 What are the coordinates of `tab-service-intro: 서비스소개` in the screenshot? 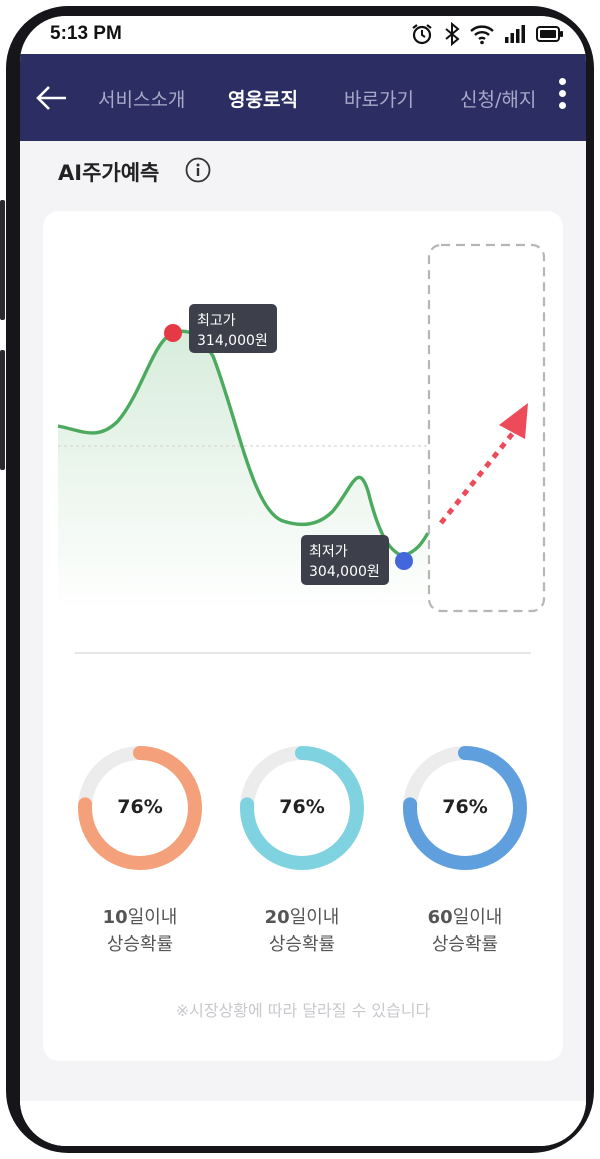 It's located at (141, 98).